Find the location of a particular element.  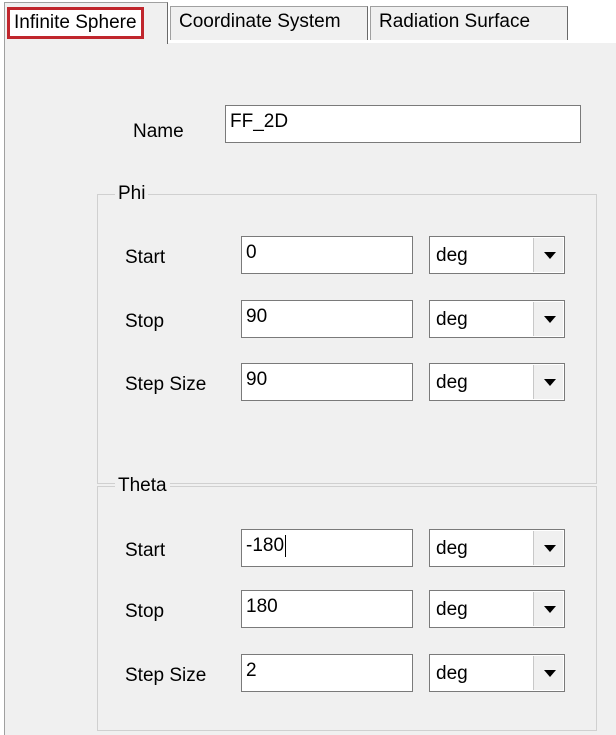

theta-start-value: -180 is located at coordinates (265, 546).